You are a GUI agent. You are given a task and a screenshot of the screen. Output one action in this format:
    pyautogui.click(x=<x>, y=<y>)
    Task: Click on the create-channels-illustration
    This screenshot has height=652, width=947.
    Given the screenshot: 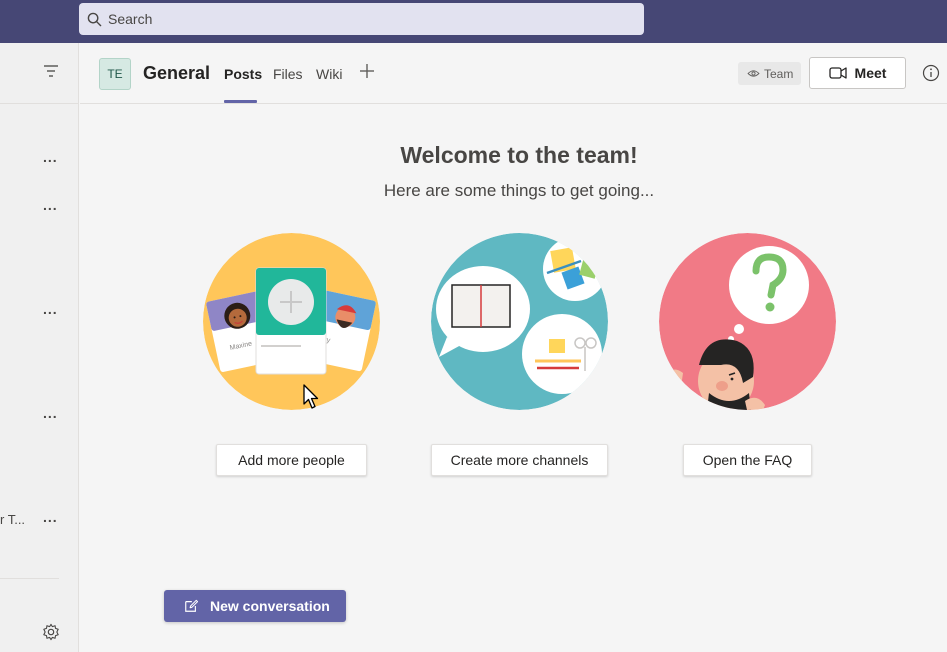 What is the action you would take?
    pyautogui.click(x=519, y=321)
    